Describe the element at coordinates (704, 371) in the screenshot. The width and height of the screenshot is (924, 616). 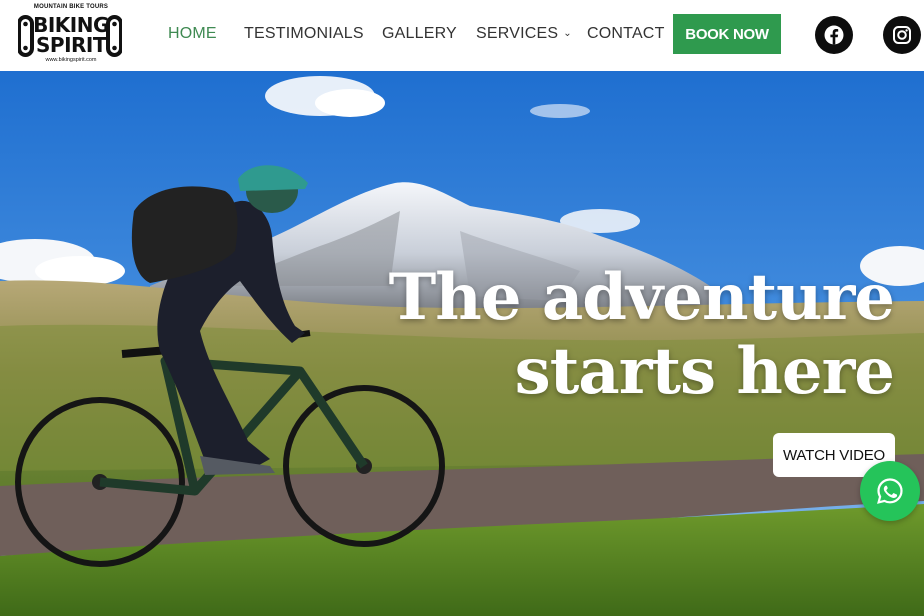
I see `hero-headline-line2: starts here` at that location.